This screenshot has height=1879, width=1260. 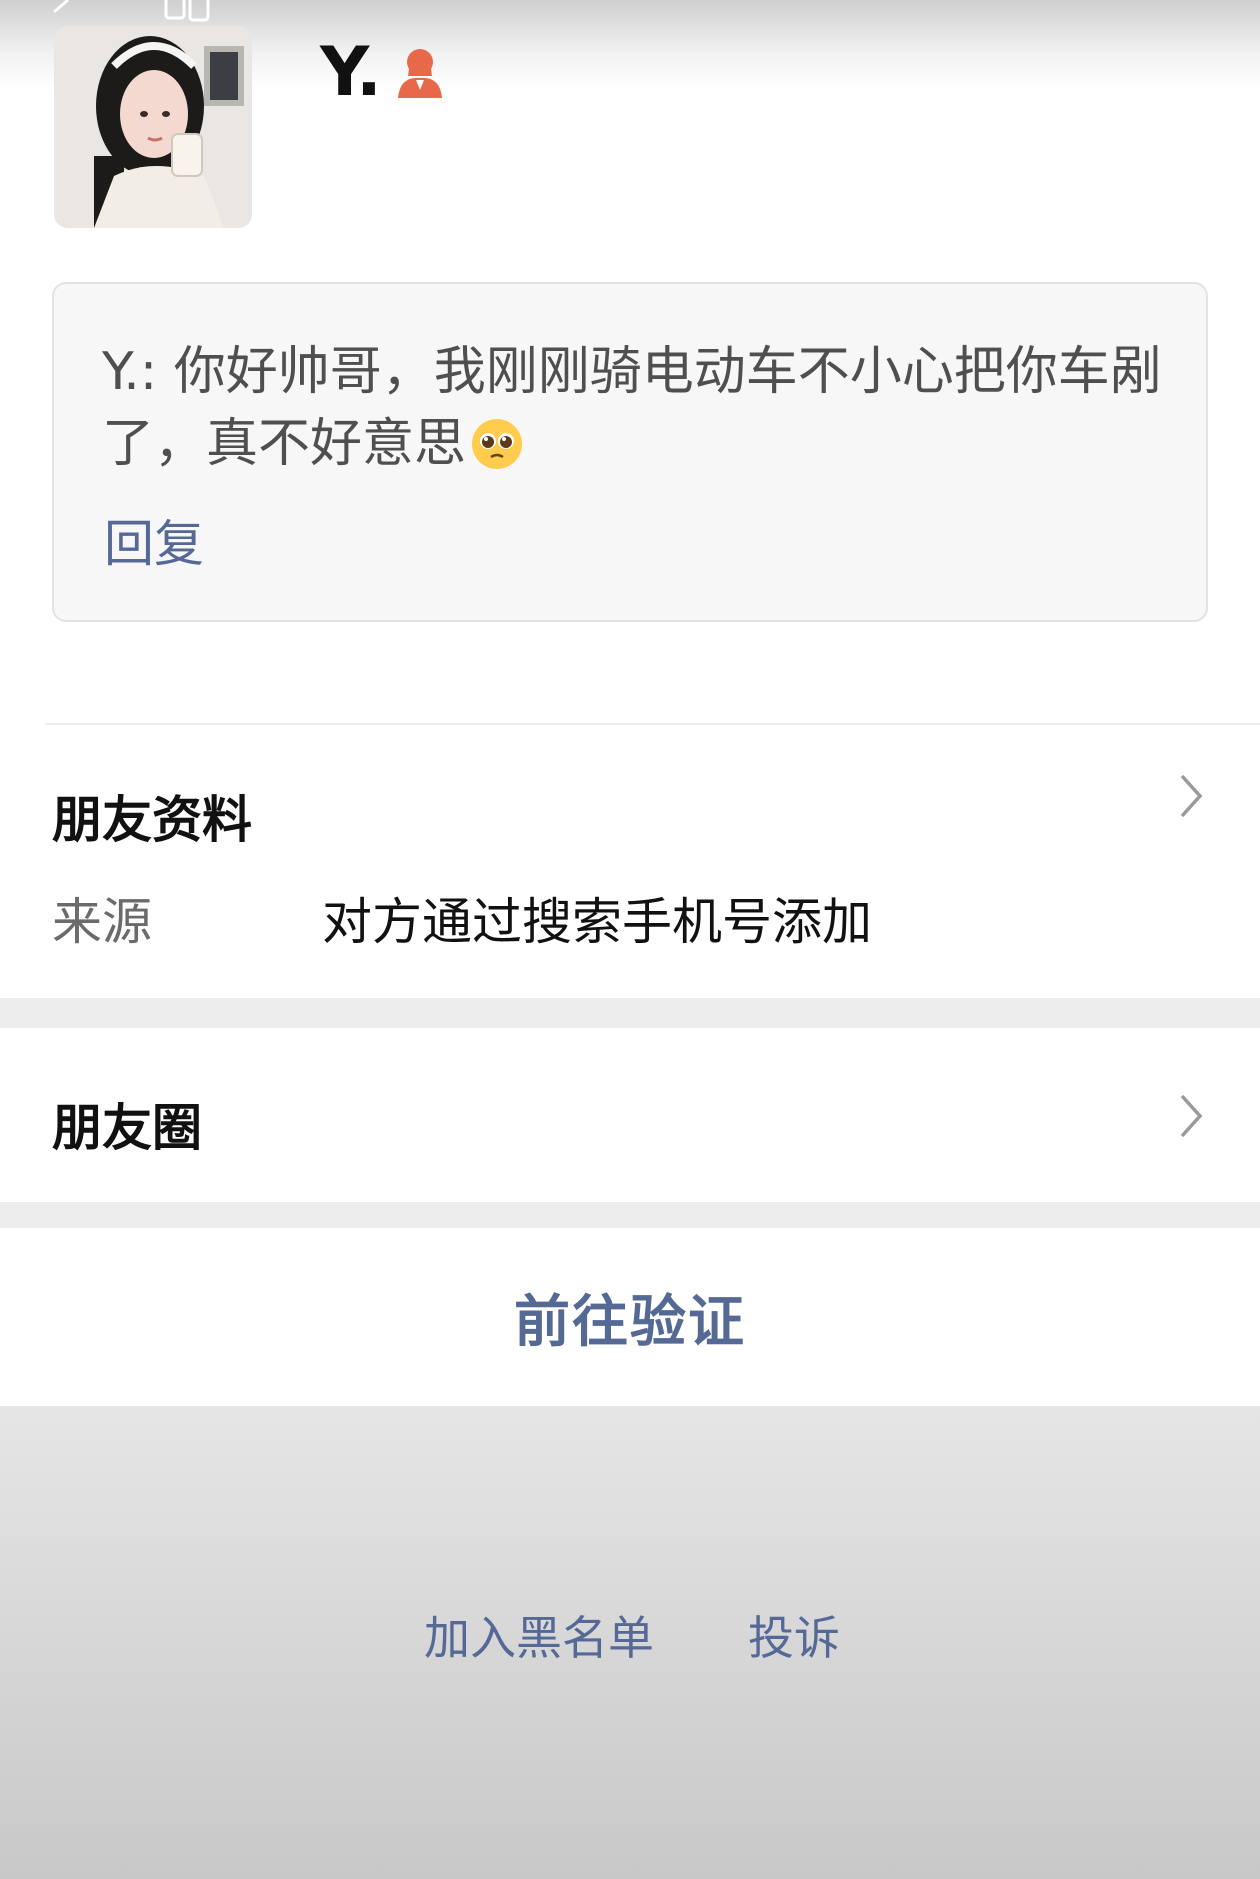 What do you see at coordinates (102, 922) in the screenshot?
I see `source-label: 来源` at bounding box center [102, 922].